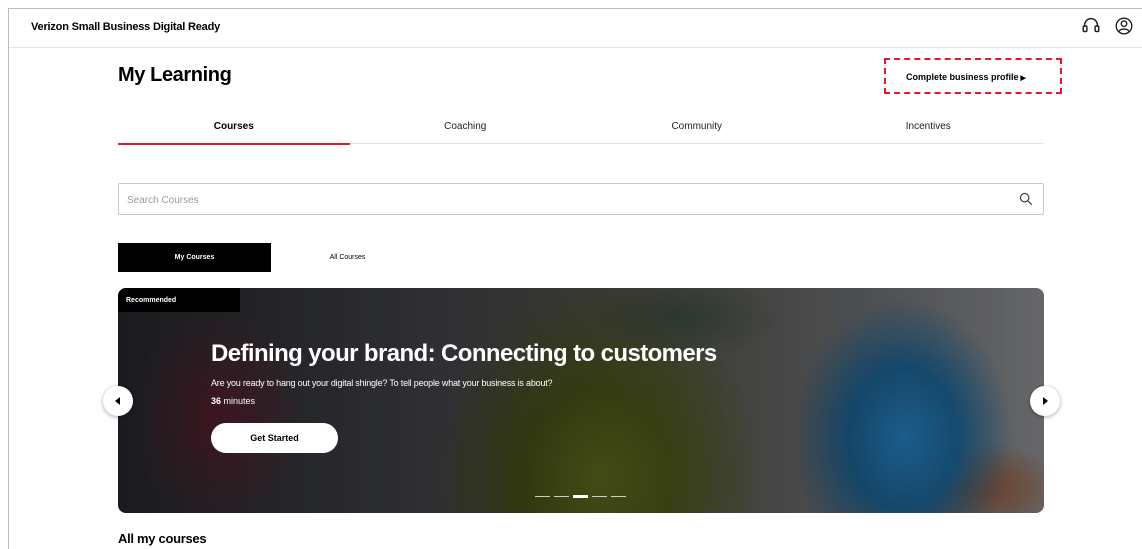 This screenshot has height=549, width=1142. What do you see at coordinates (347, 257) in the screenshot?
I see `subtab-all-courses: All Courses` at bounding box center [347, 257].